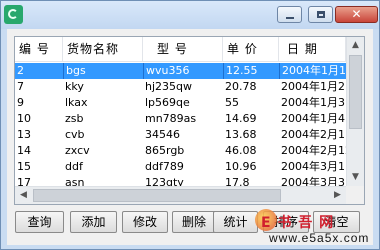 The width and height of the screenshot is (380, 250). I want to click on cell-model: 34546, so click(162, 134).